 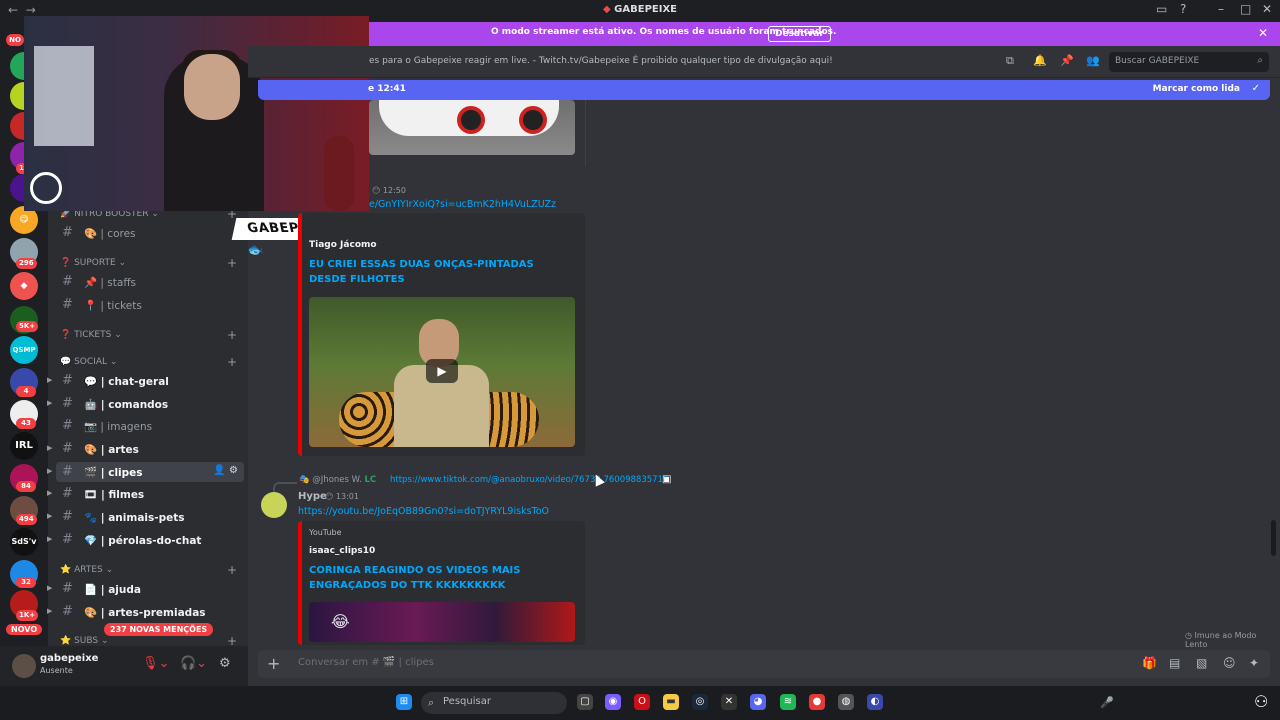 What do you see at coordinates (148, 362) in the screenshot?
I see `category-social: 💬 SOCIAL ⌄ +` at bounding box center [148, 362].